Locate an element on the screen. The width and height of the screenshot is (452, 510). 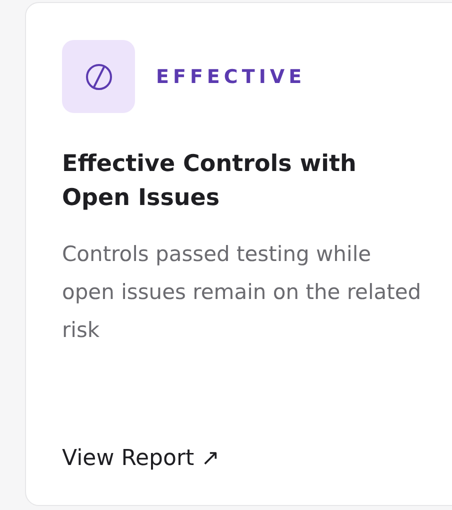
circle-slash-icon is located at coordinates (98, 76).